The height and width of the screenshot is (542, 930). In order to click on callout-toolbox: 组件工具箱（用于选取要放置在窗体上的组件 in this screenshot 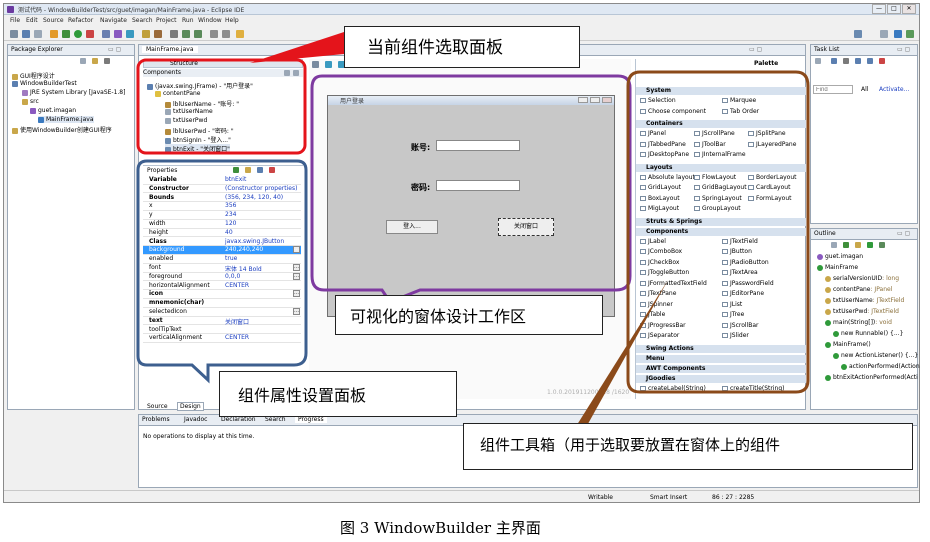, I will do `click(688, 446)`.